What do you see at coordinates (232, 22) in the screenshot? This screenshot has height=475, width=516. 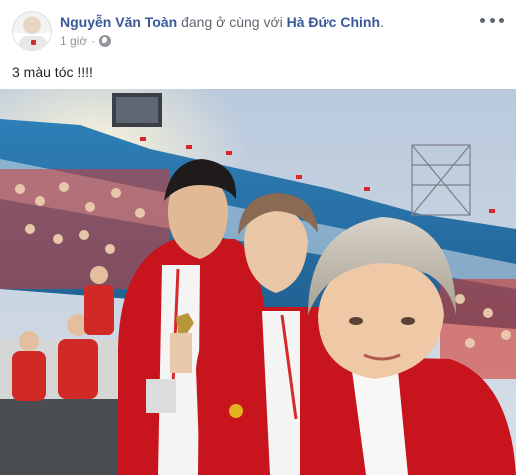 I see `activity-text: đang ở cùng với` at bounding box center [232, 22].